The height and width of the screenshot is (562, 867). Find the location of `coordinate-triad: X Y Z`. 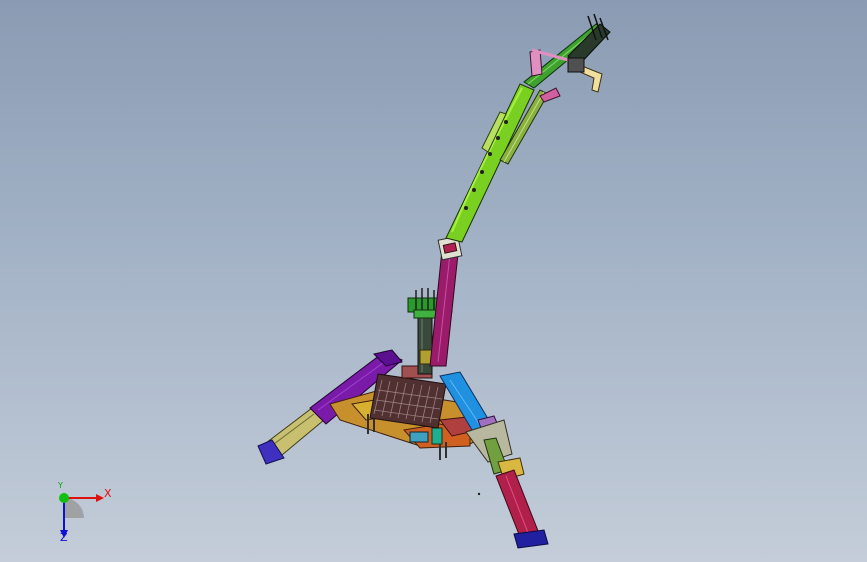

coordinate-triad: X Y Z is located at coordinates (84, 515).